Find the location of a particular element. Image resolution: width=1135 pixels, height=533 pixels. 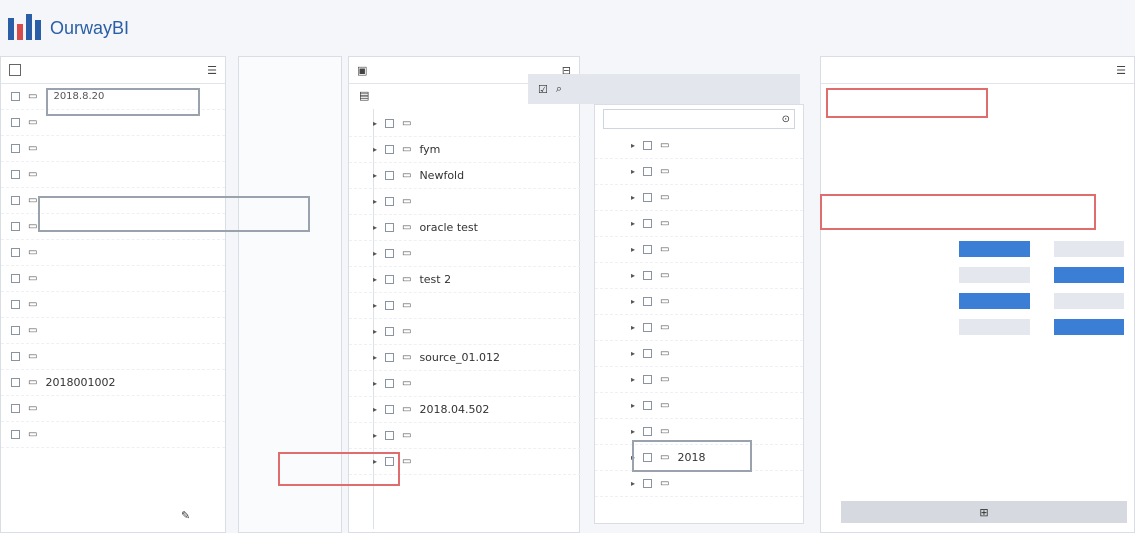

clear-icon: ⊙ is located at coordinates (786, 119).